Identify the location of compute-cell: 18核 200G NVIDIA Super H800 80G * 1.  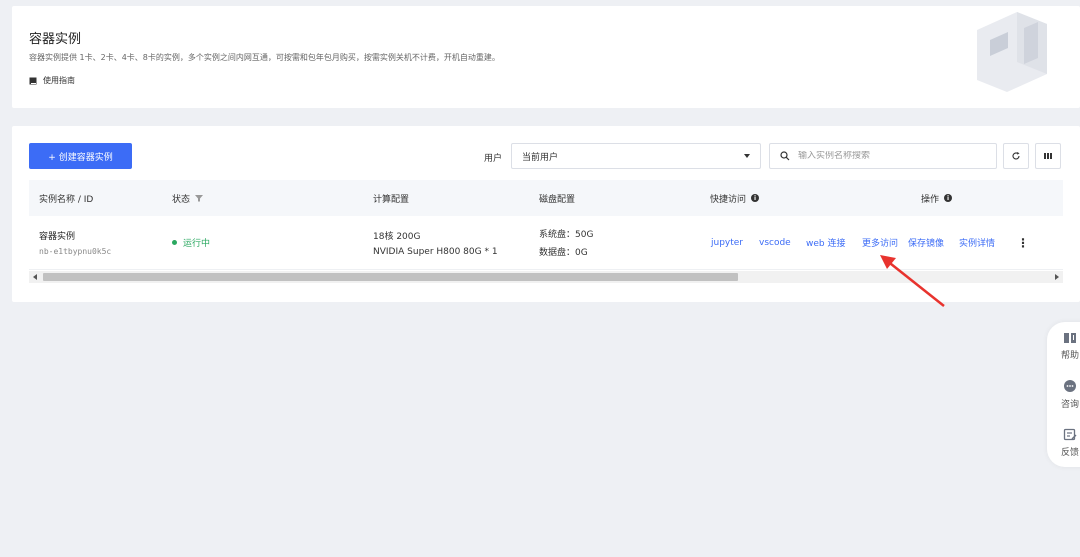
(435, 243).